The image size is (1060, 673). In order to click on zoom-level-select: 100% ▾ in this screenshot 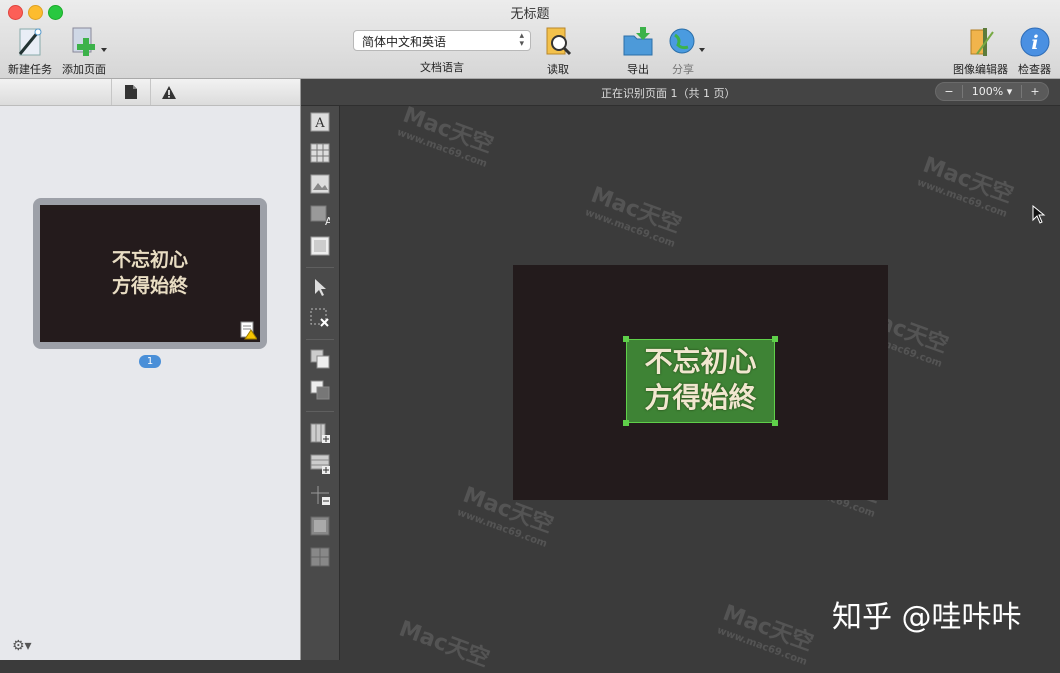, I will do `click(992, 91)`.